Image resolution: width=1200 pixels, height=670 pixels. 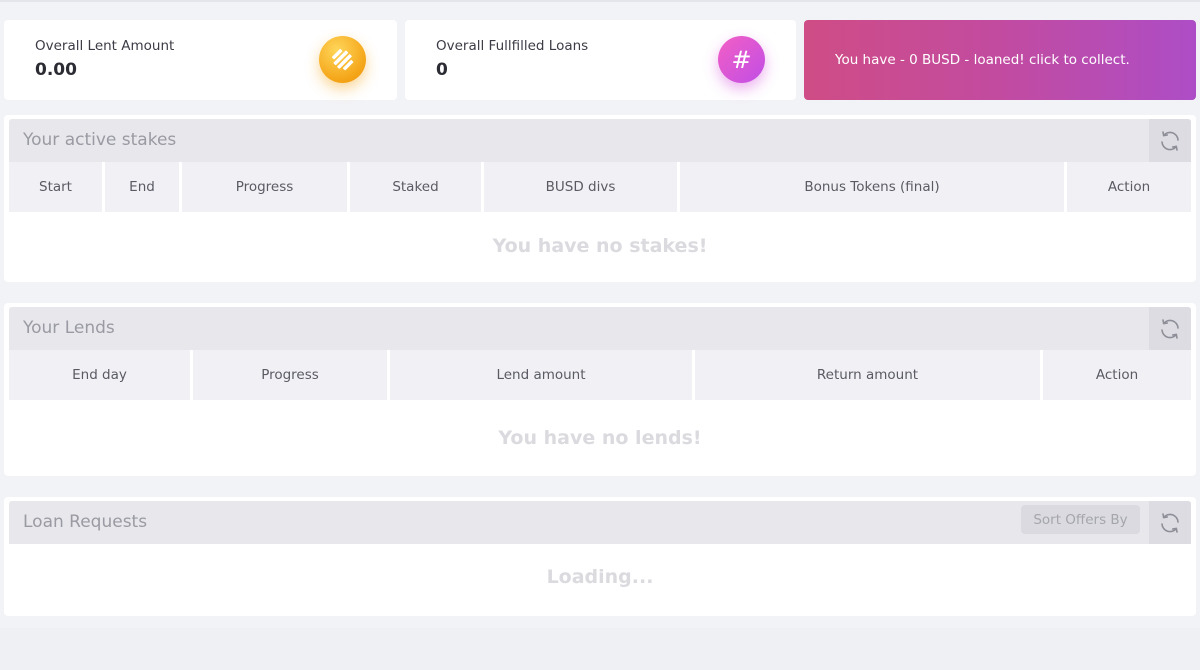 What do you see at coordinates (600, 246) in the screenshot?
I see `stakes-empty-message: You have no stakes!` at bounding box center [600, 246].